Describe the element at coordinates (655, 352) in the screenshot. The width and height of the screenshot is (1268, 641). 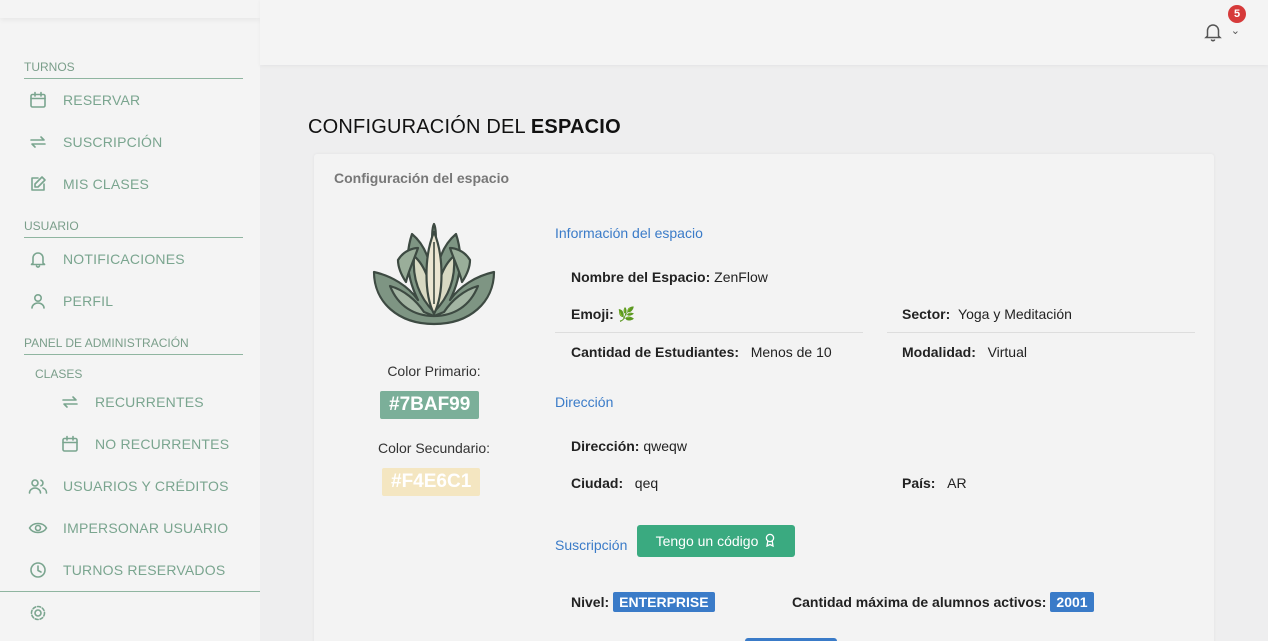
I see `students-label: Cantidad de Estudiantes:` at that location.